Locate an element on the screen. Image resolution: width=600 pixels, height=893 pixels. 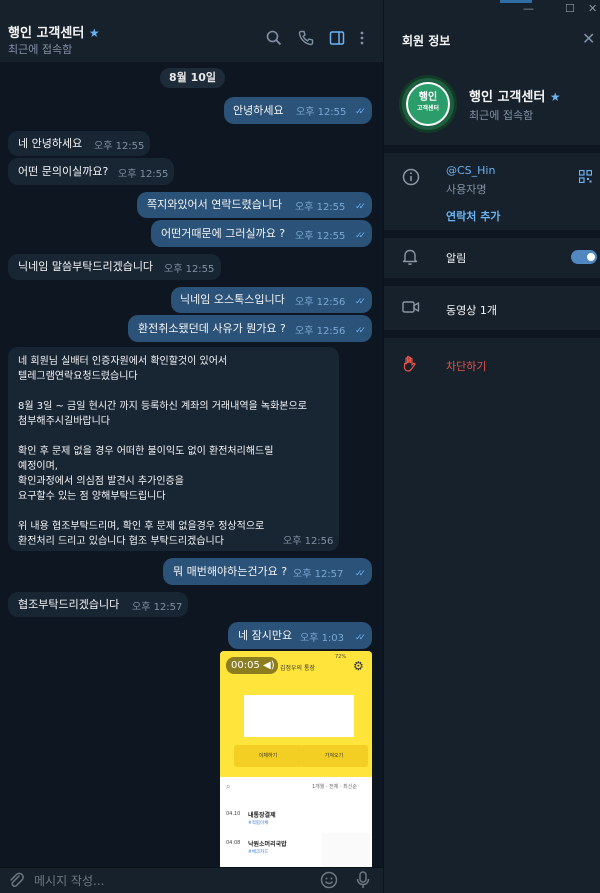
profile-username: @CS_Hin is located at coordinates (470, 170).